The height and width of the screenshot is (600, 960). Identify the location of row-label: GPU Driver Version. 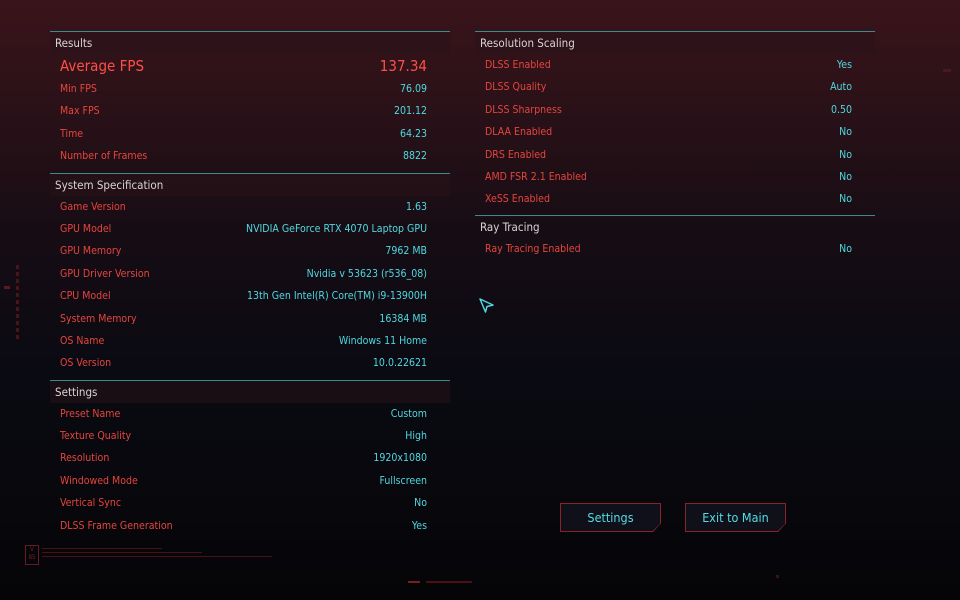
(105, 273).